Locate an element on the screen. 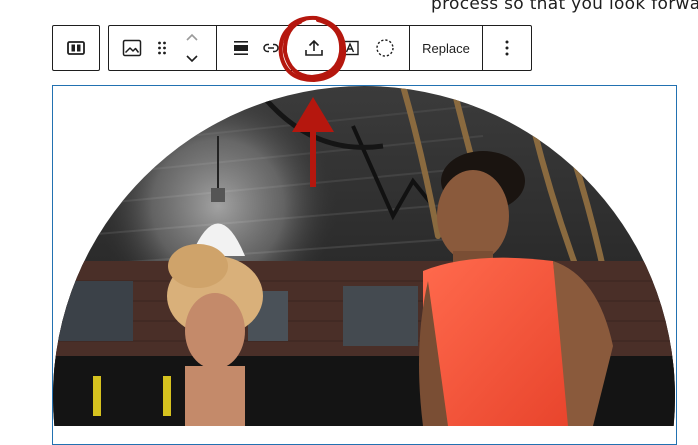 This screenshot has width=698, height=445. link-button is located at coordinates (271, 48).